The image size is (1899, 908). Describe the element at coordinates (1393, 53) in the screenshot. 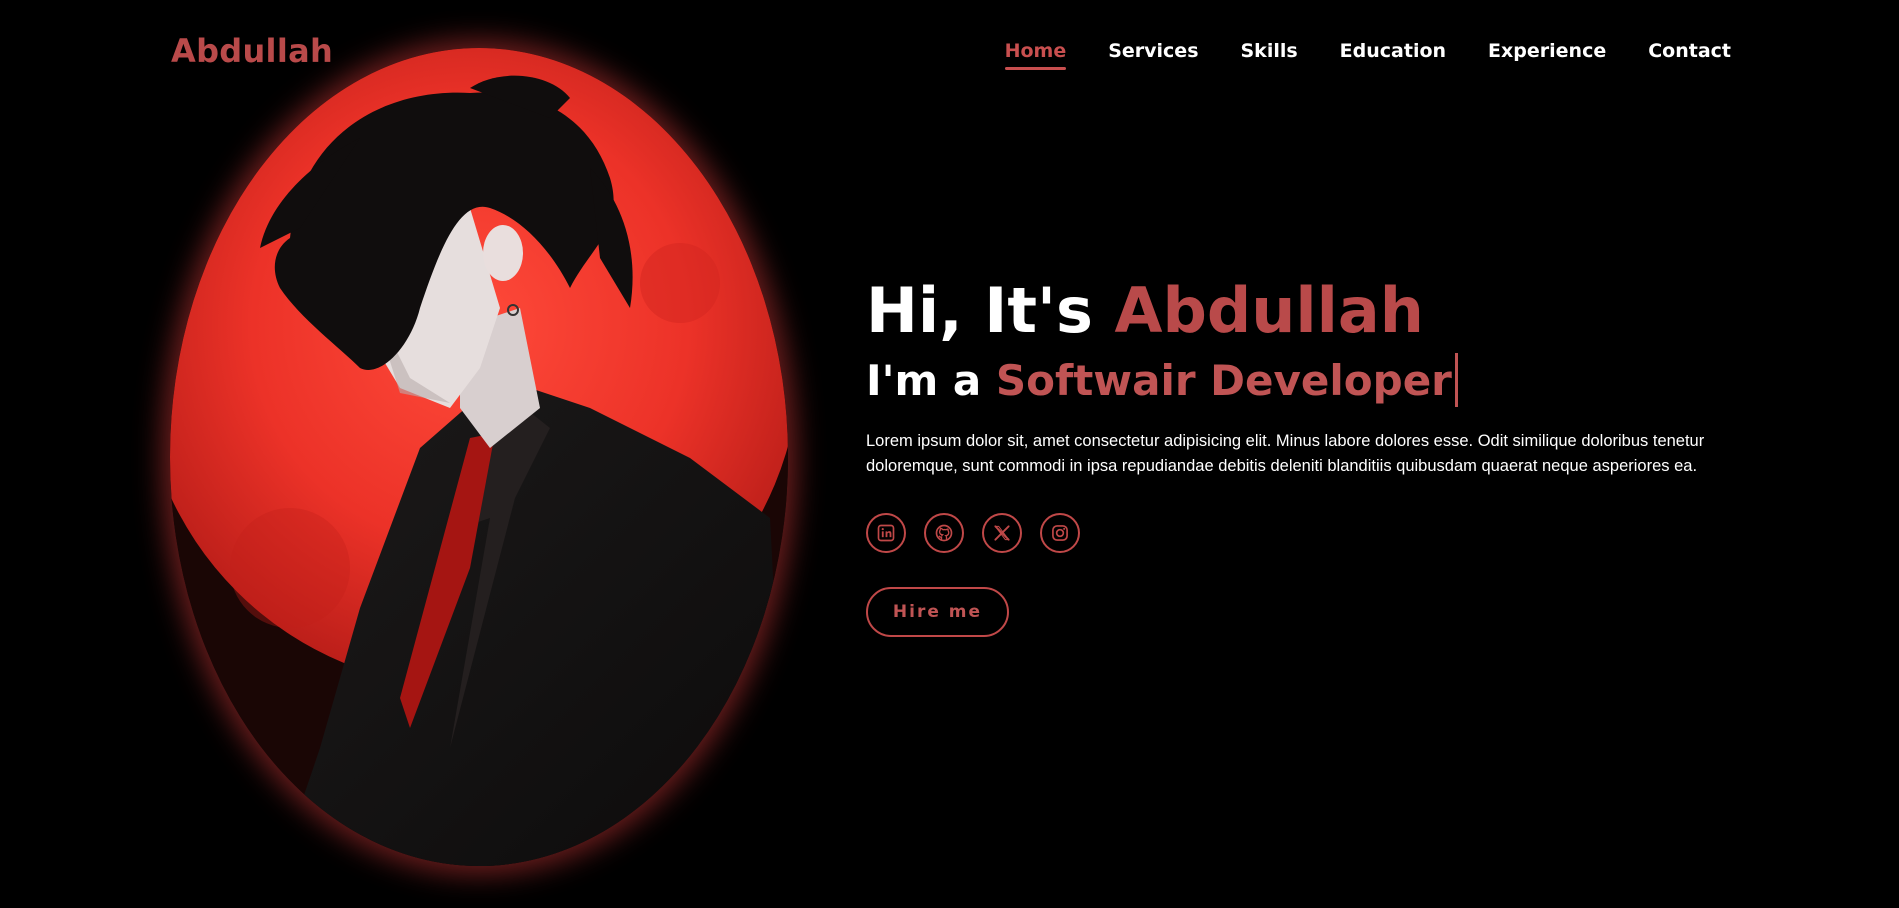

I see `nav-education: Education` at that location.